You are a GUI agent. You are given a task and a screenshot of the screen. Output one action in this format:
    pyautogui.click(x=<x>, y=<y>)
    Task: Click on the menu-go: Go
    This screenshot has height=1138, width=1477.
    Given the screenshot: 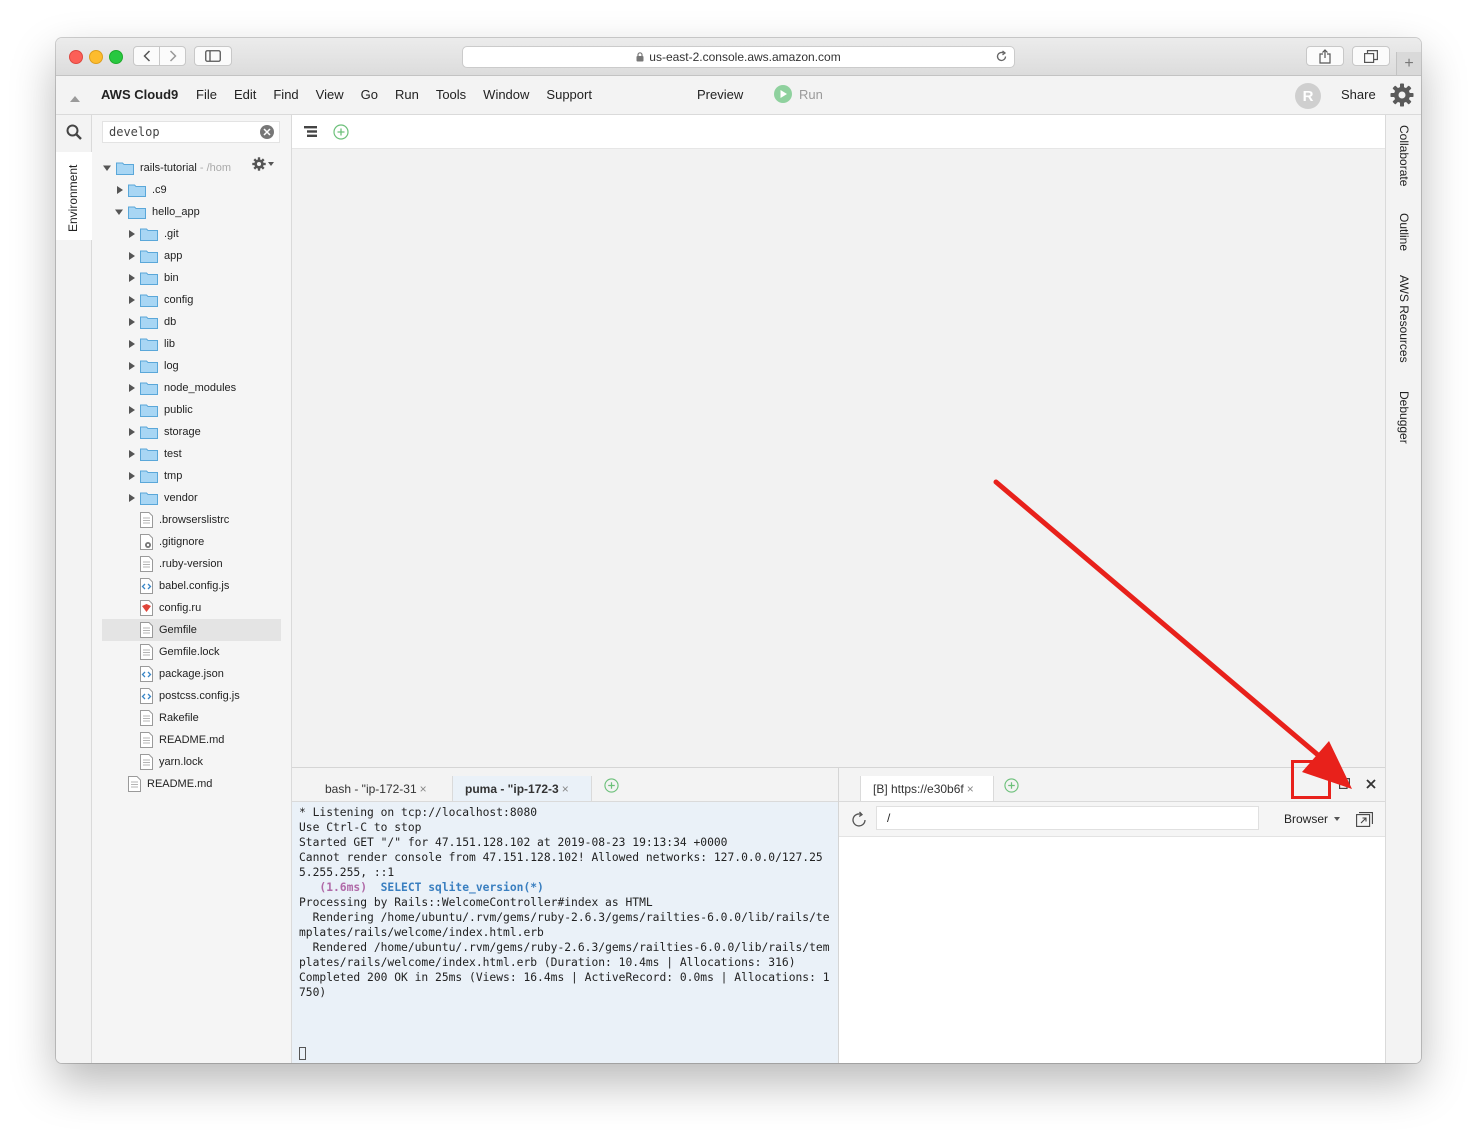 What is the action you would take?
    pyautogui.click(x=369, y=94)
    